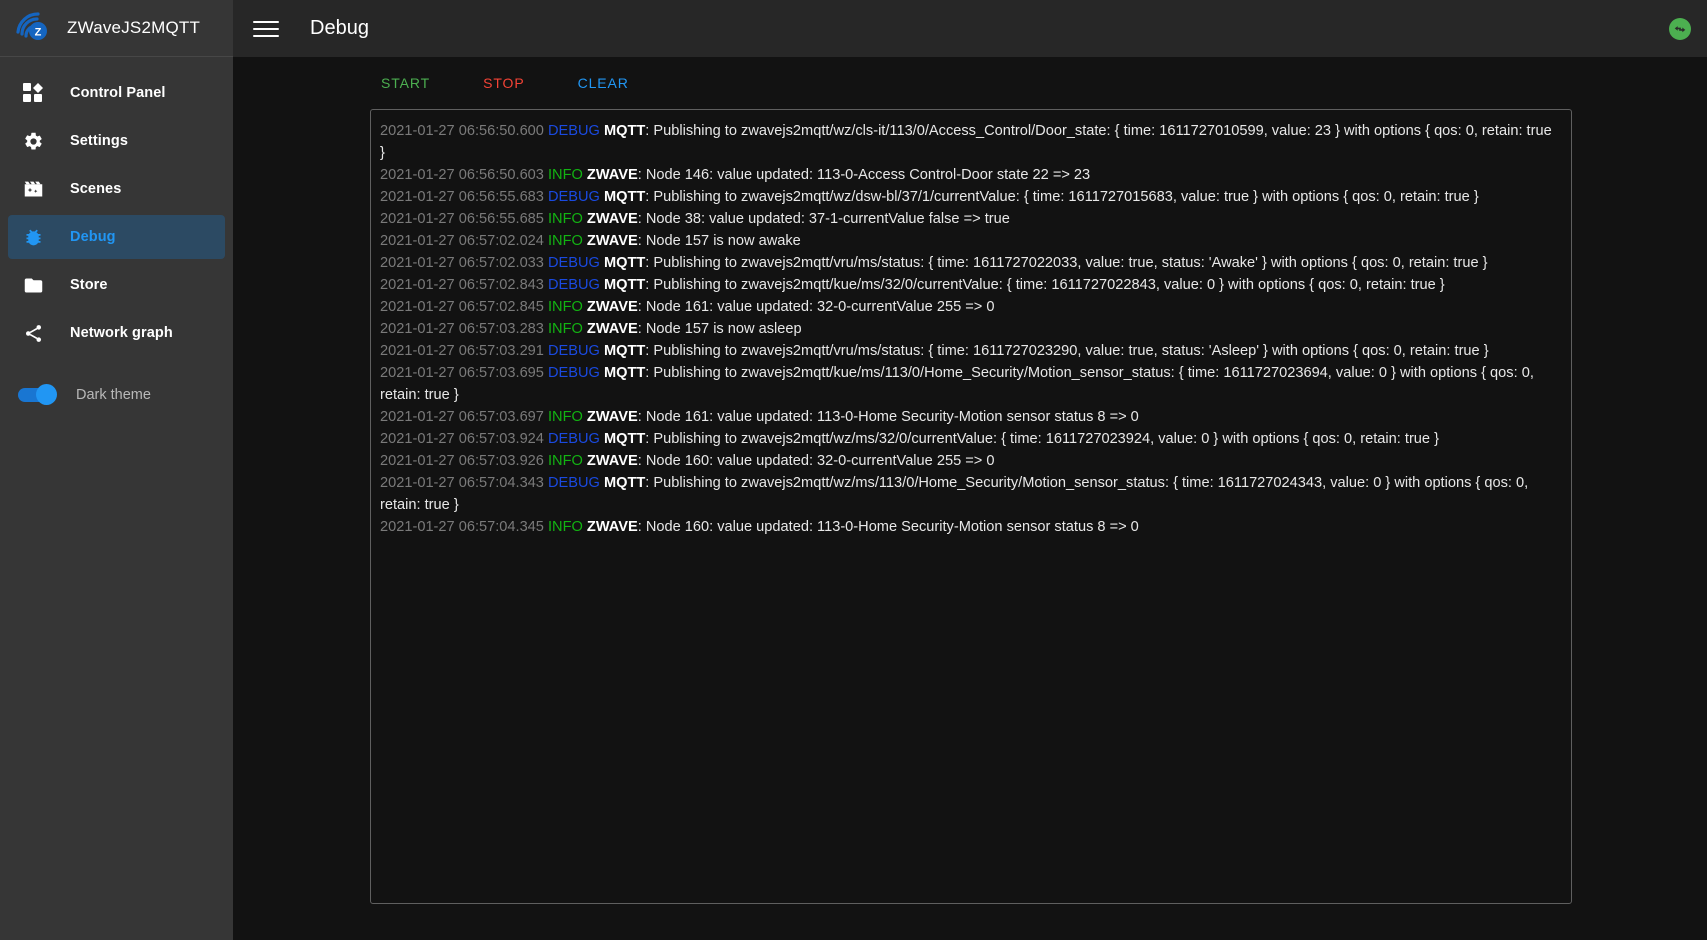 The image size is (1707, 940). I want to click on log-timestamp: 2021-01-27 06:57:02.843, so click(462, 285).